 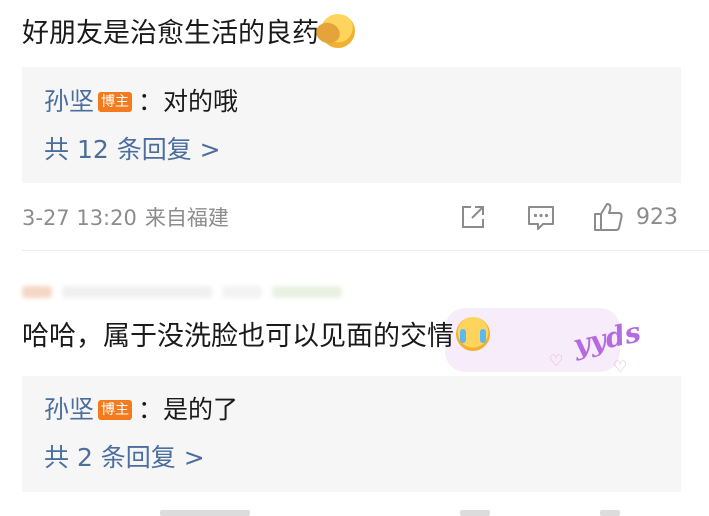 I want to click on comment-text: 好朋友是治愈生活的良药, so click(x=188, y=33).